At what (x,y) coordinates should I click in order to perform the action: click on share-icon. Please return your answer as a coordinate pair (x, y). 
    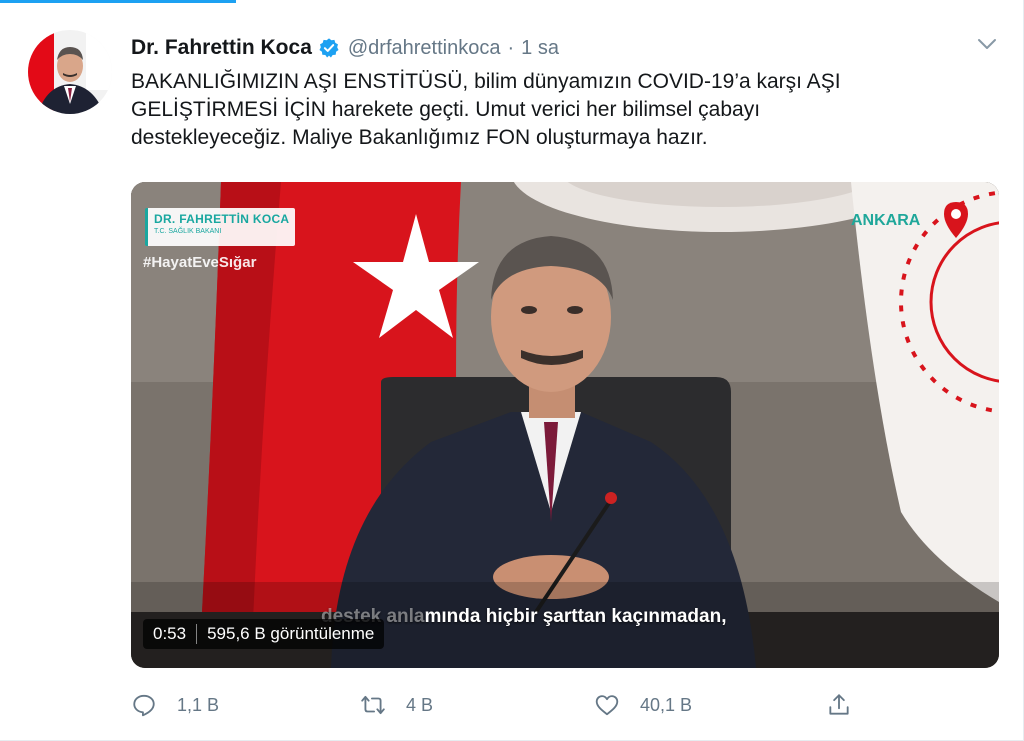
    Looking at the image, I should click on (839, 704).